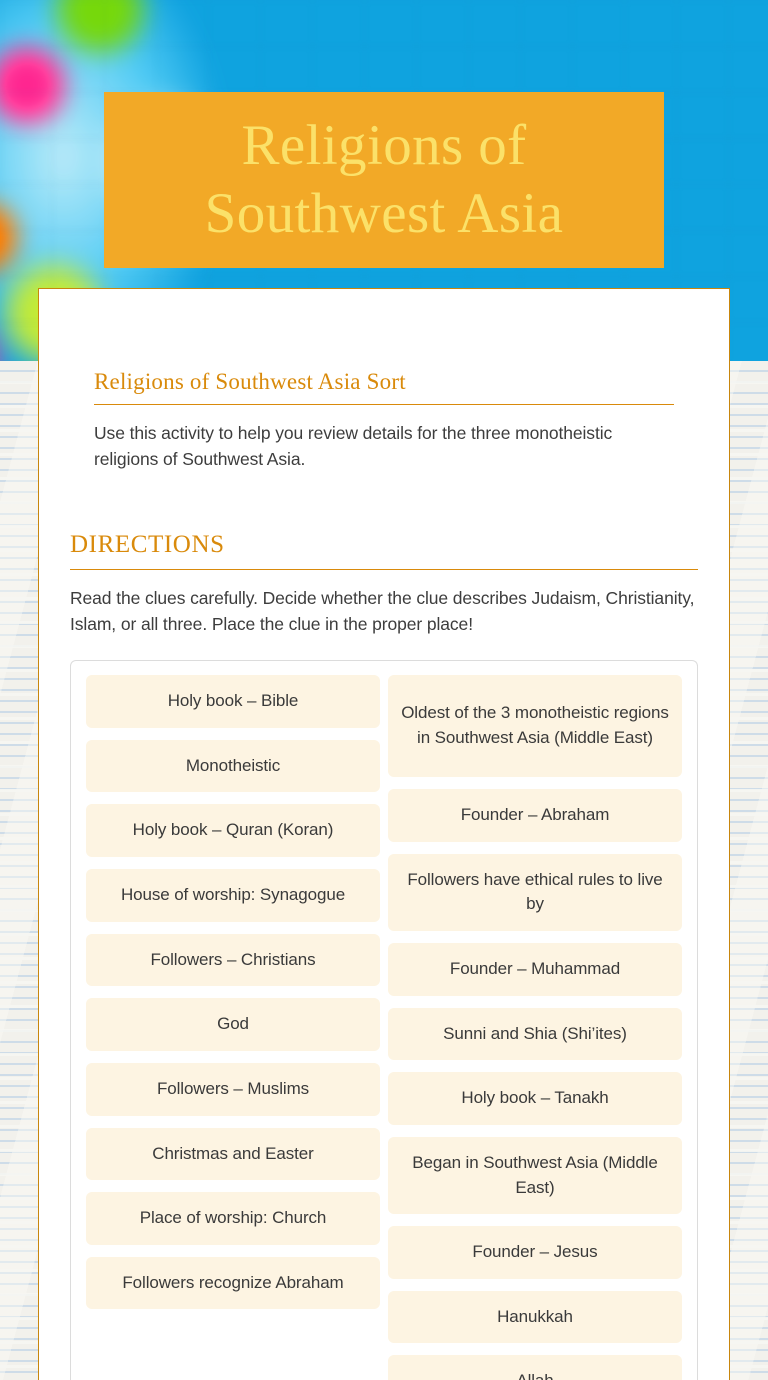  What do you see at coordinates (535, 969) in the screenshot?
I see `clue-tile: Founder – Muhammad` at bounding box center [535, 969].